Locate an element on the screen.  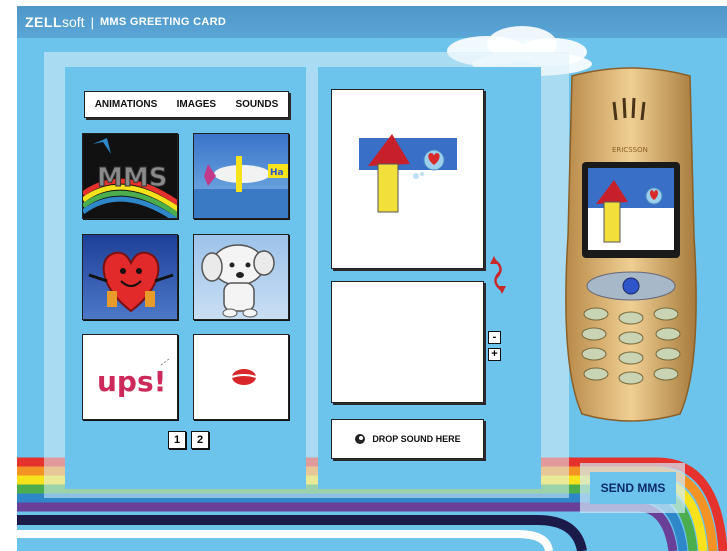
send-mms-button: SEND MMS is located at coordinates (633, 488).